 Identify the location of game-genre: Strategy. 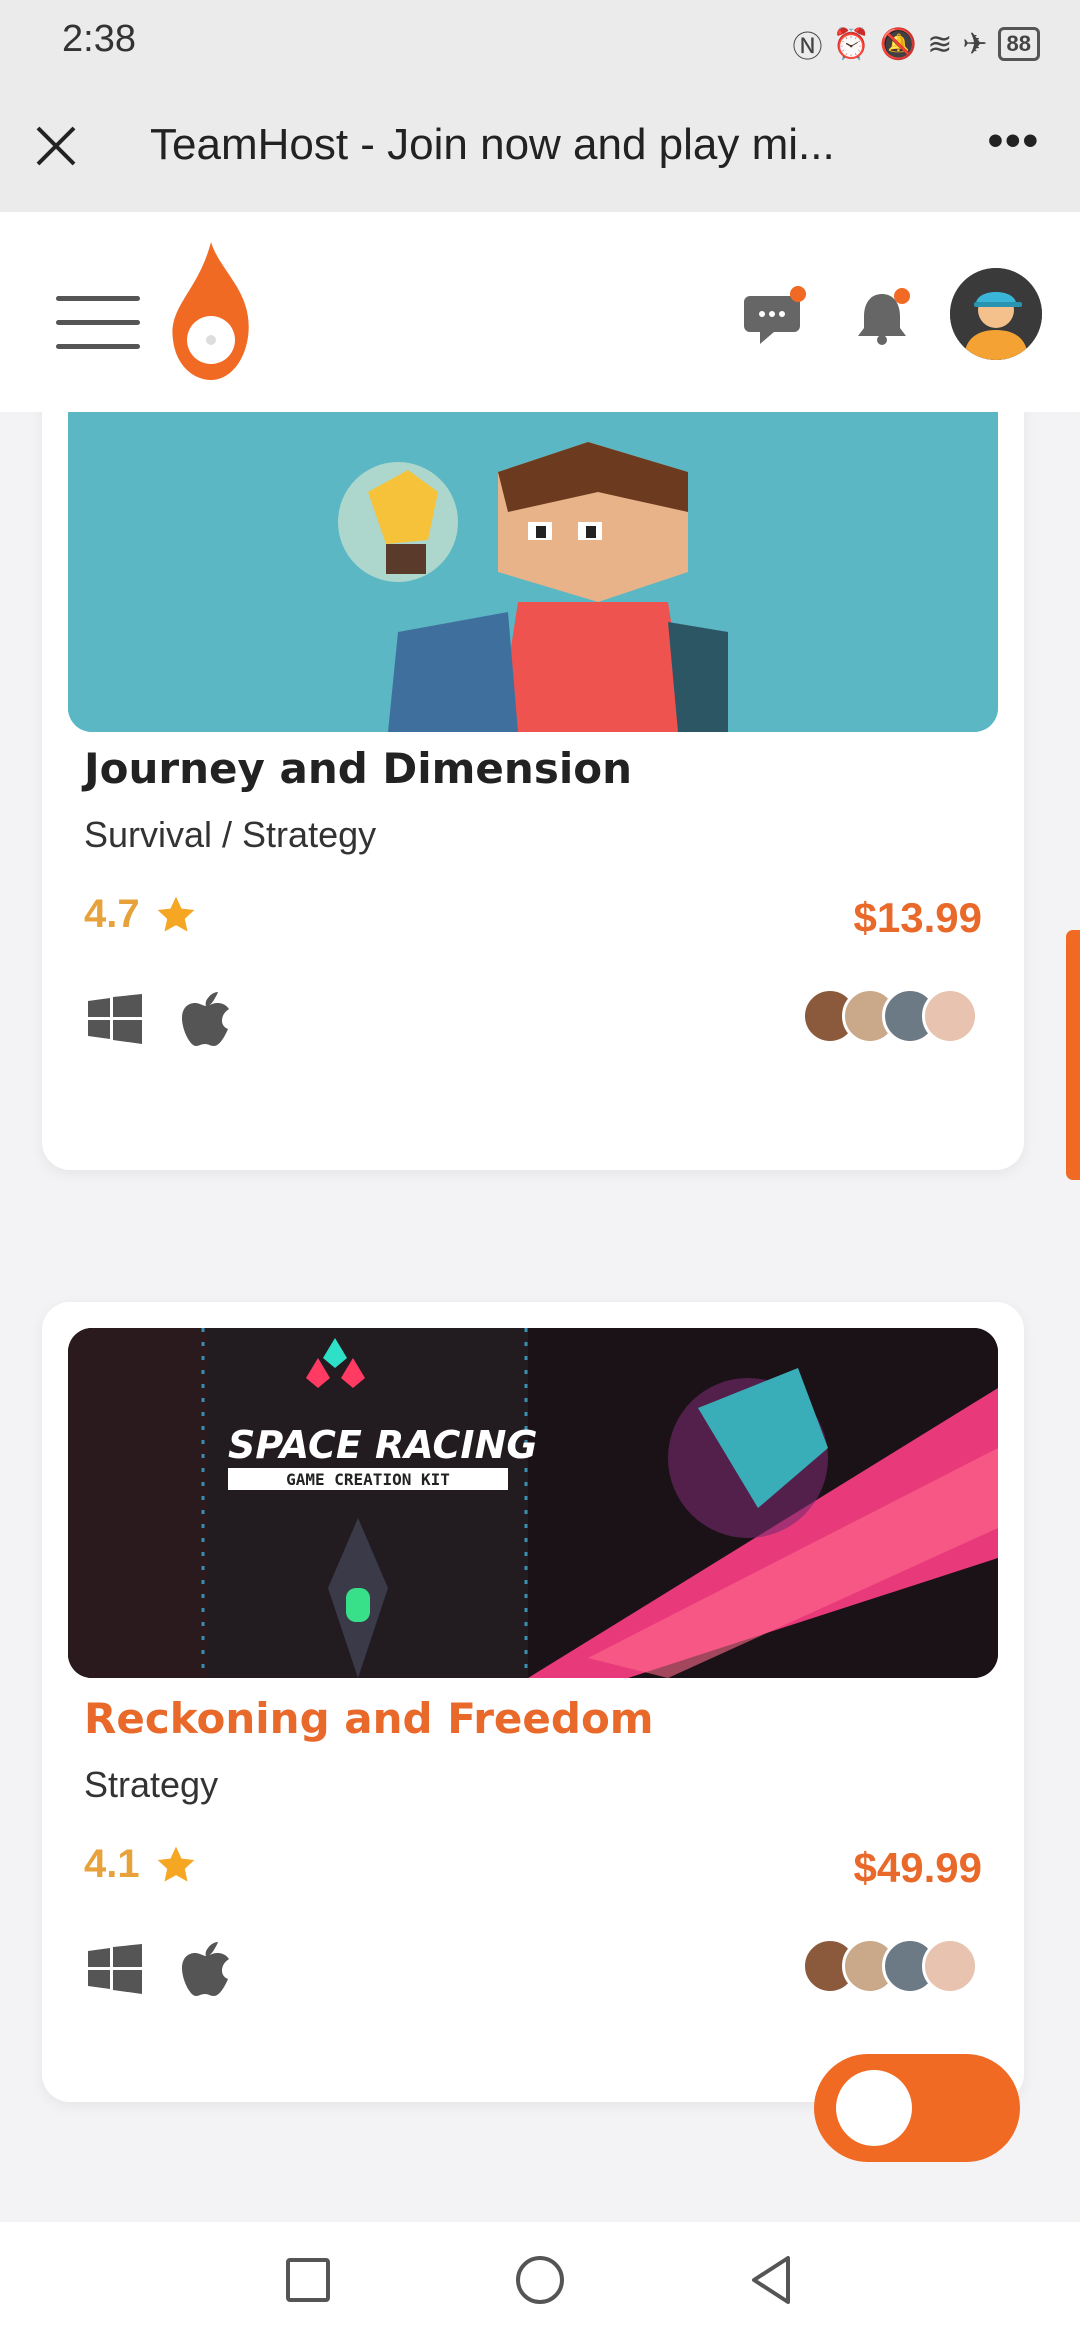
(151, 1784).